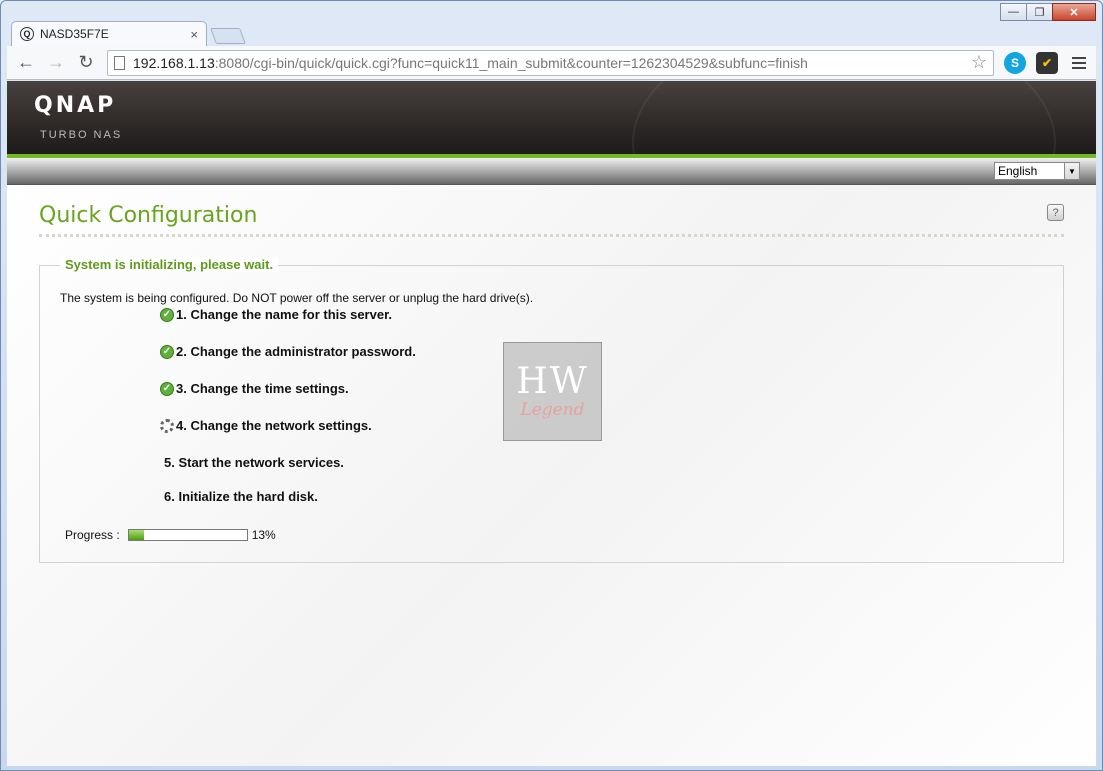  Describe the element at coordinates (551, 235) in the screenshot. I see `title-divider` at that location.